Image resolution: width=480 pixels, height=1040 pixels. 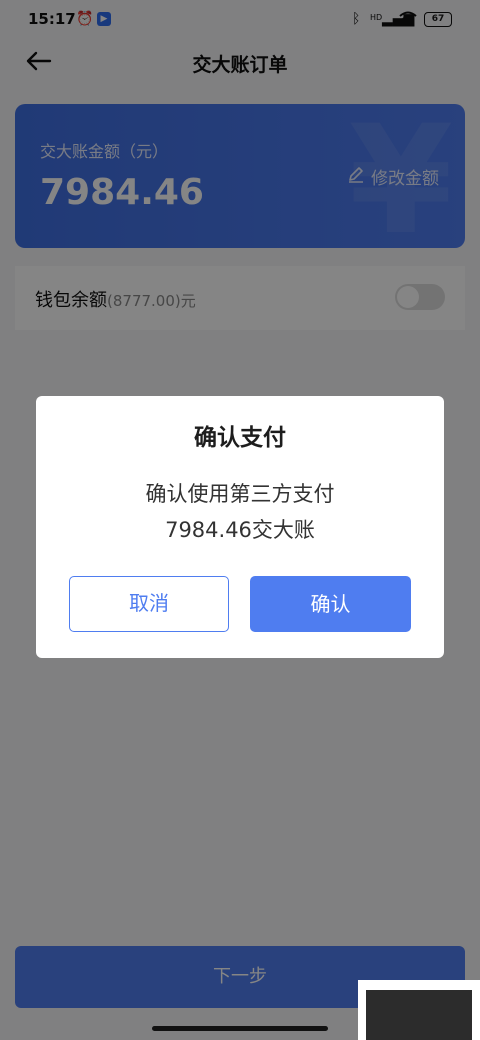 I want to click on corner-thumbnail-image, so click(x=419, y=1015).